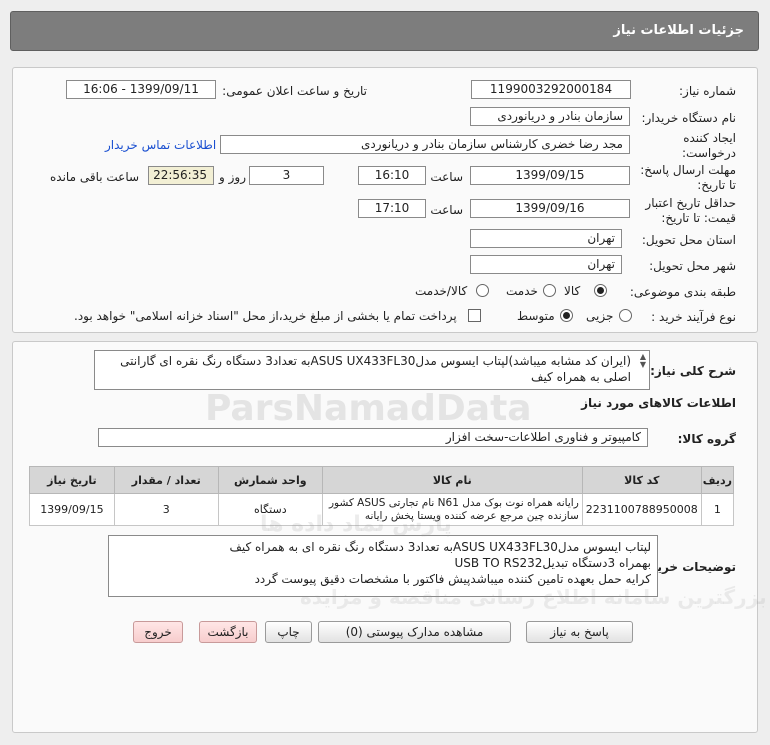 The height and width of the screenshot is (745, 770). Describe the element at coordinates (709, 138) in the screenshot. I see `creator-label-1: ایجاد کننده` at that location.